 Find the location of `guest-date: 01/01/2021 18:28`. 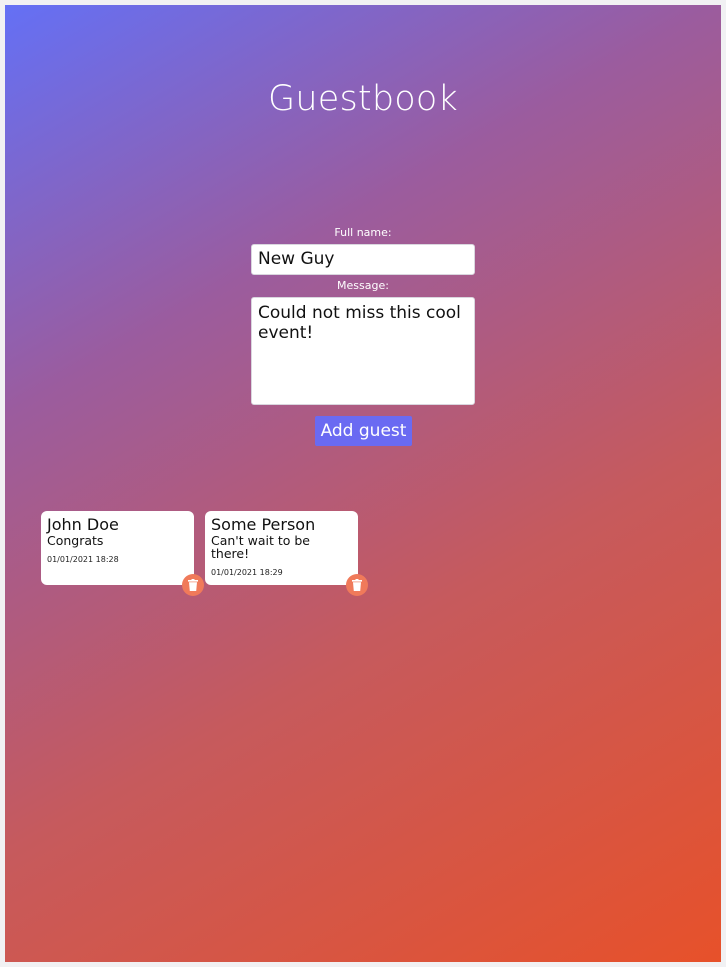

guest-date: 01/01/2021 18:28 is located at coordinates (83, 559).